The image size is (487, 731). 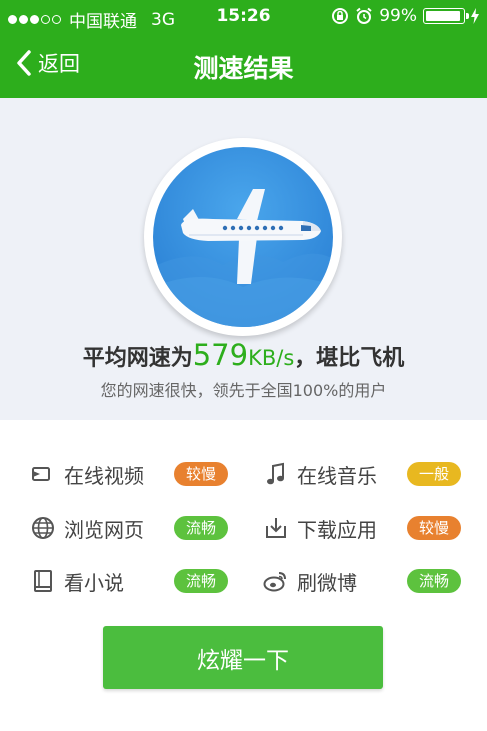 I want to click on rotation-lock-icon, so click(x=340, y=16).